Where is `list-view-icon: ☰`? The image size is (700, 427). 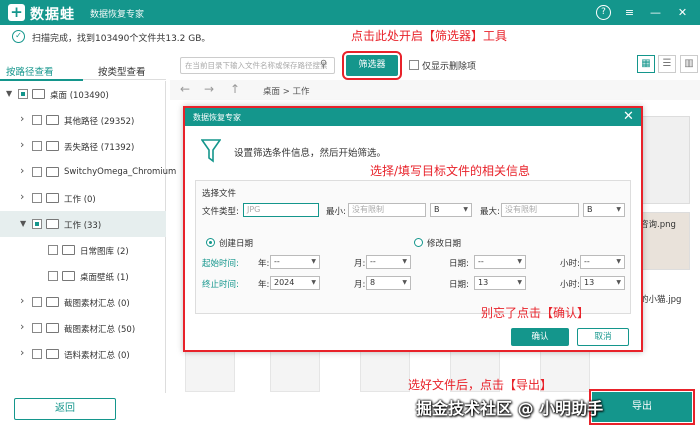 list-view-icon: ☰ is located at coordinates (667, 64).